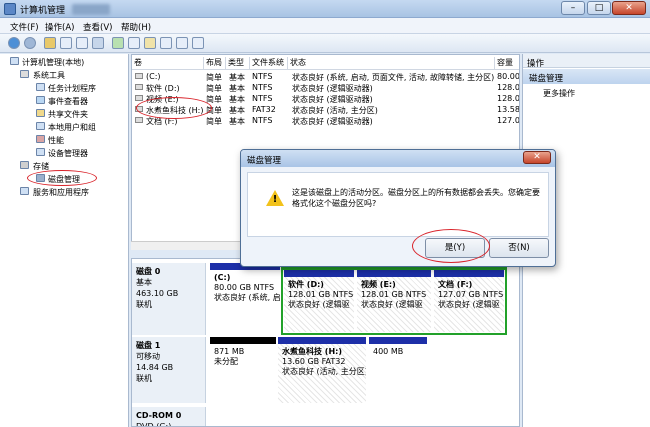  What do you see at coordinates (98, 43) in the screenshot?
I see `show-hide-icon` at bounding box center [98, 43].